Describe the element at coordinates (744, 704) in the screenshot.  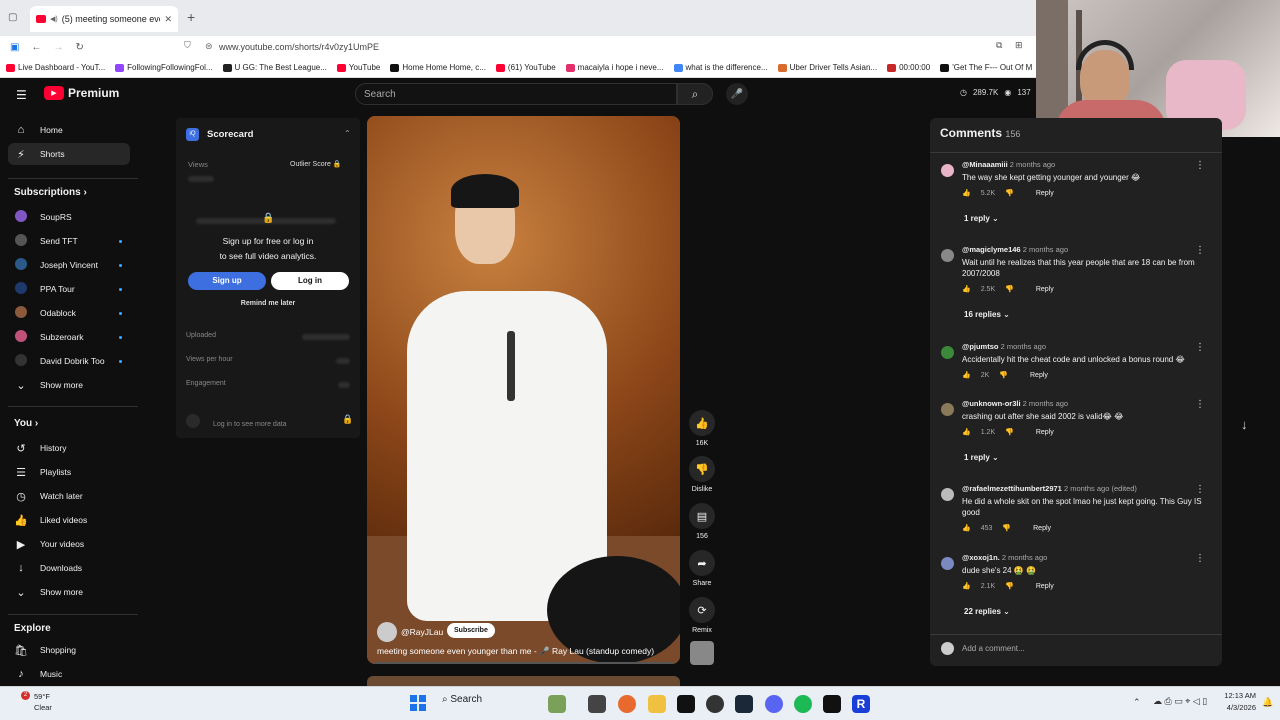
I see `steam-icon` at that location.